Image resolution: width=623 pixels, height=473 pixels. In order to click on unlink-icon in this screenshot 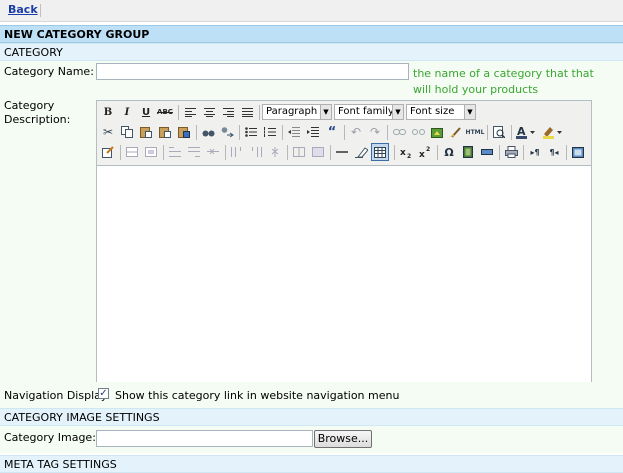, I will do `click(418, 132)`.